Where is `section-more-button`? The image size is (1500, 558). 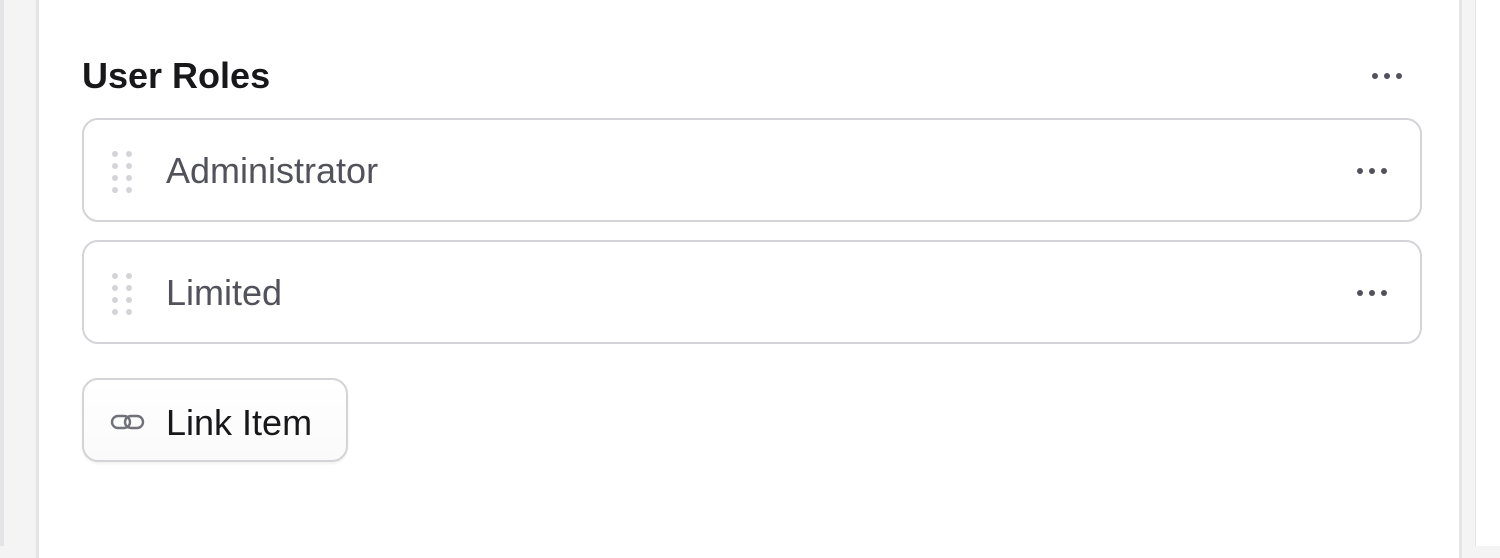
section-more-button is located at coordinates (1387, 76).